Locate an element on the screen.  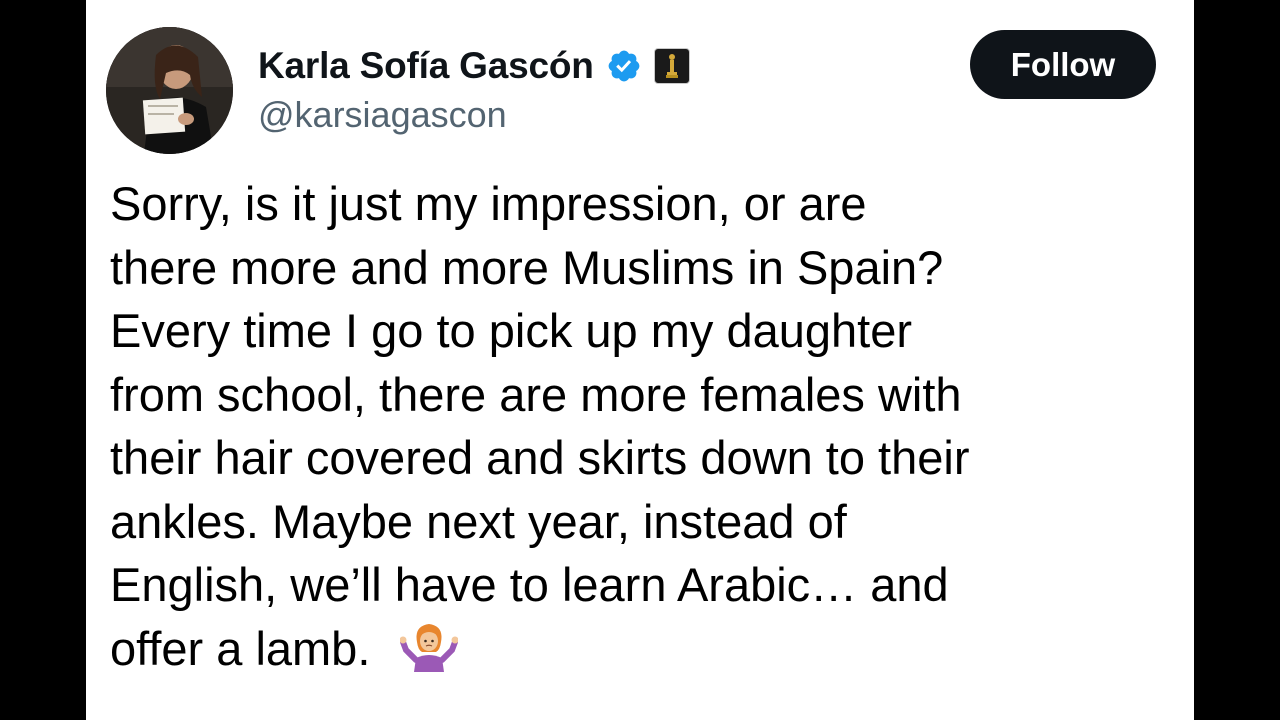
author-display-name: Karla Sofía Gascón is located at coordinates (426, 66).